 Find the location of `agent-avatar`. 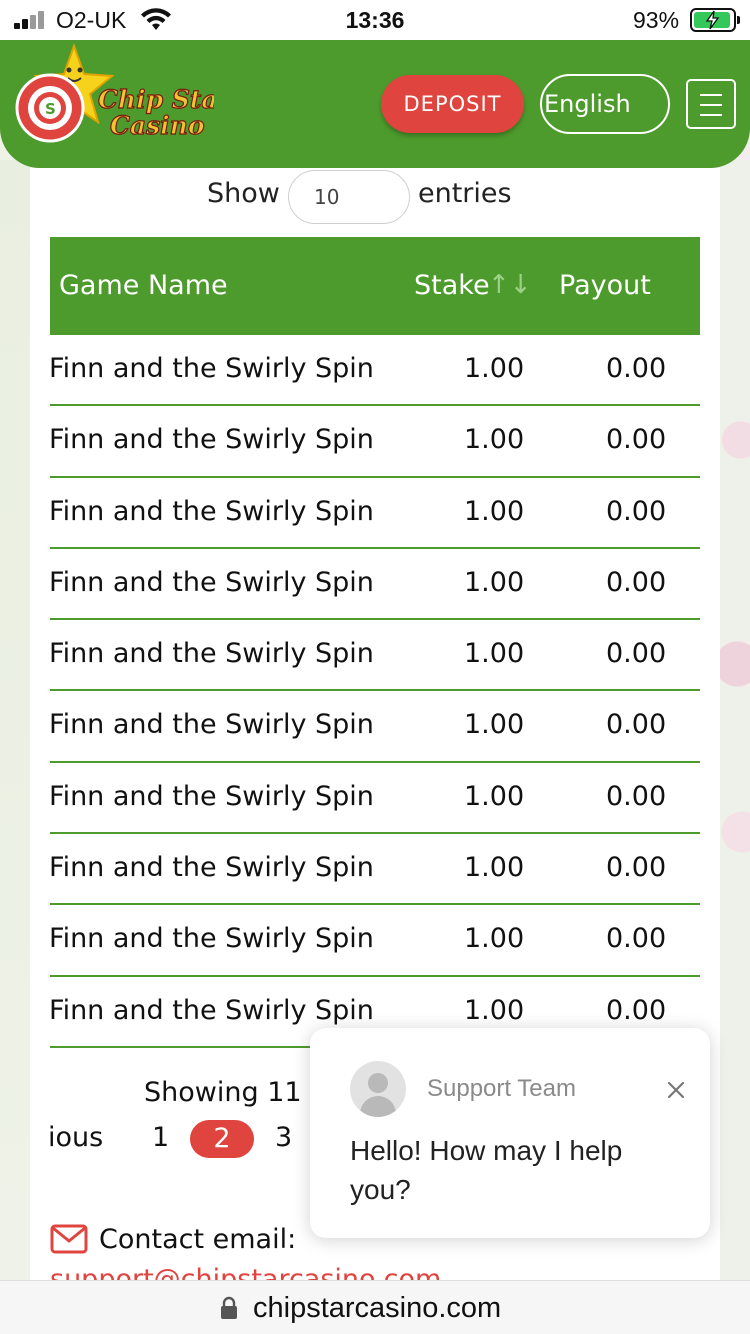

agent-avatar is located at coordinates (378, 1089).